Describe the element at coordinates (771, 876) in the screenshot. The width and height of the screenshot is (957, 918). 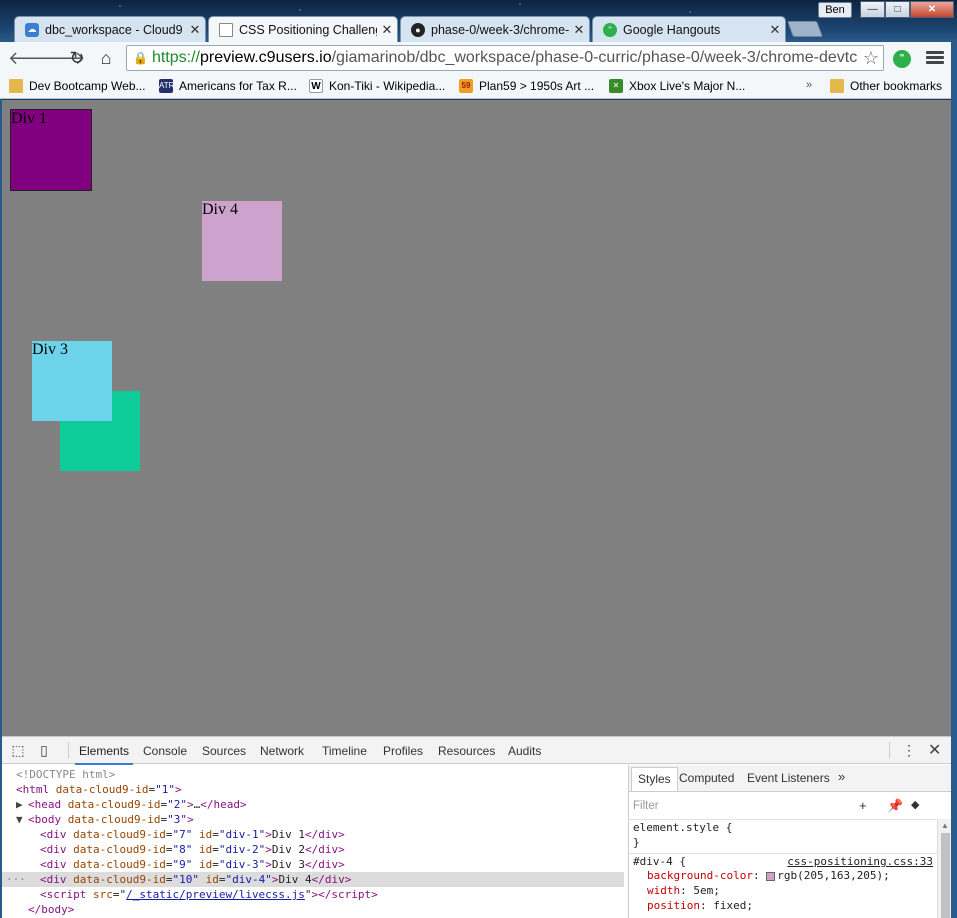
I see `color-swatch` at that location.